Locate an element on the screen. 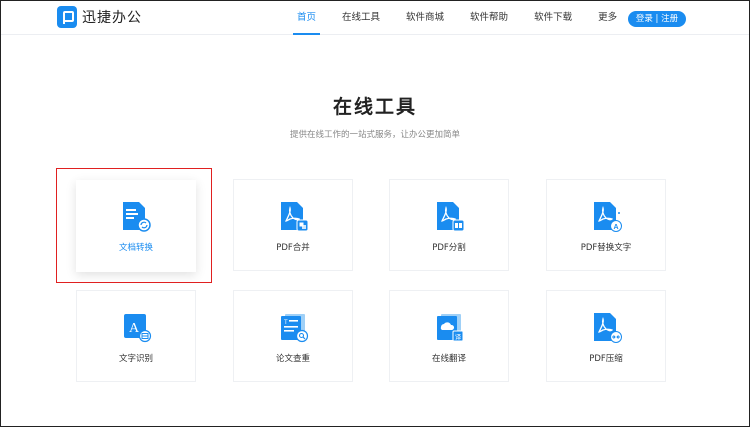  pdf-merge-icon is located at coordinates (295, 217).